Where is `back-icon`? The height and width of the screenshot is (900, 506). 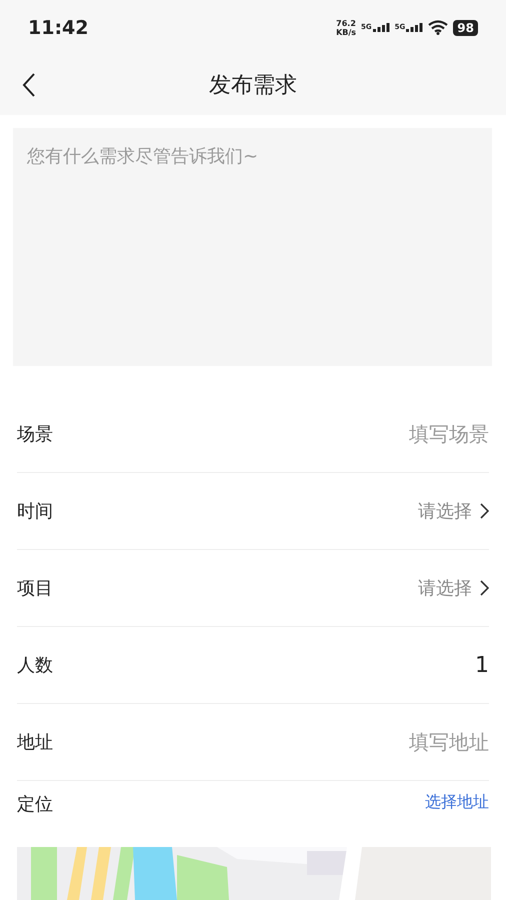
back-icon is located at coordinates (29, 85).